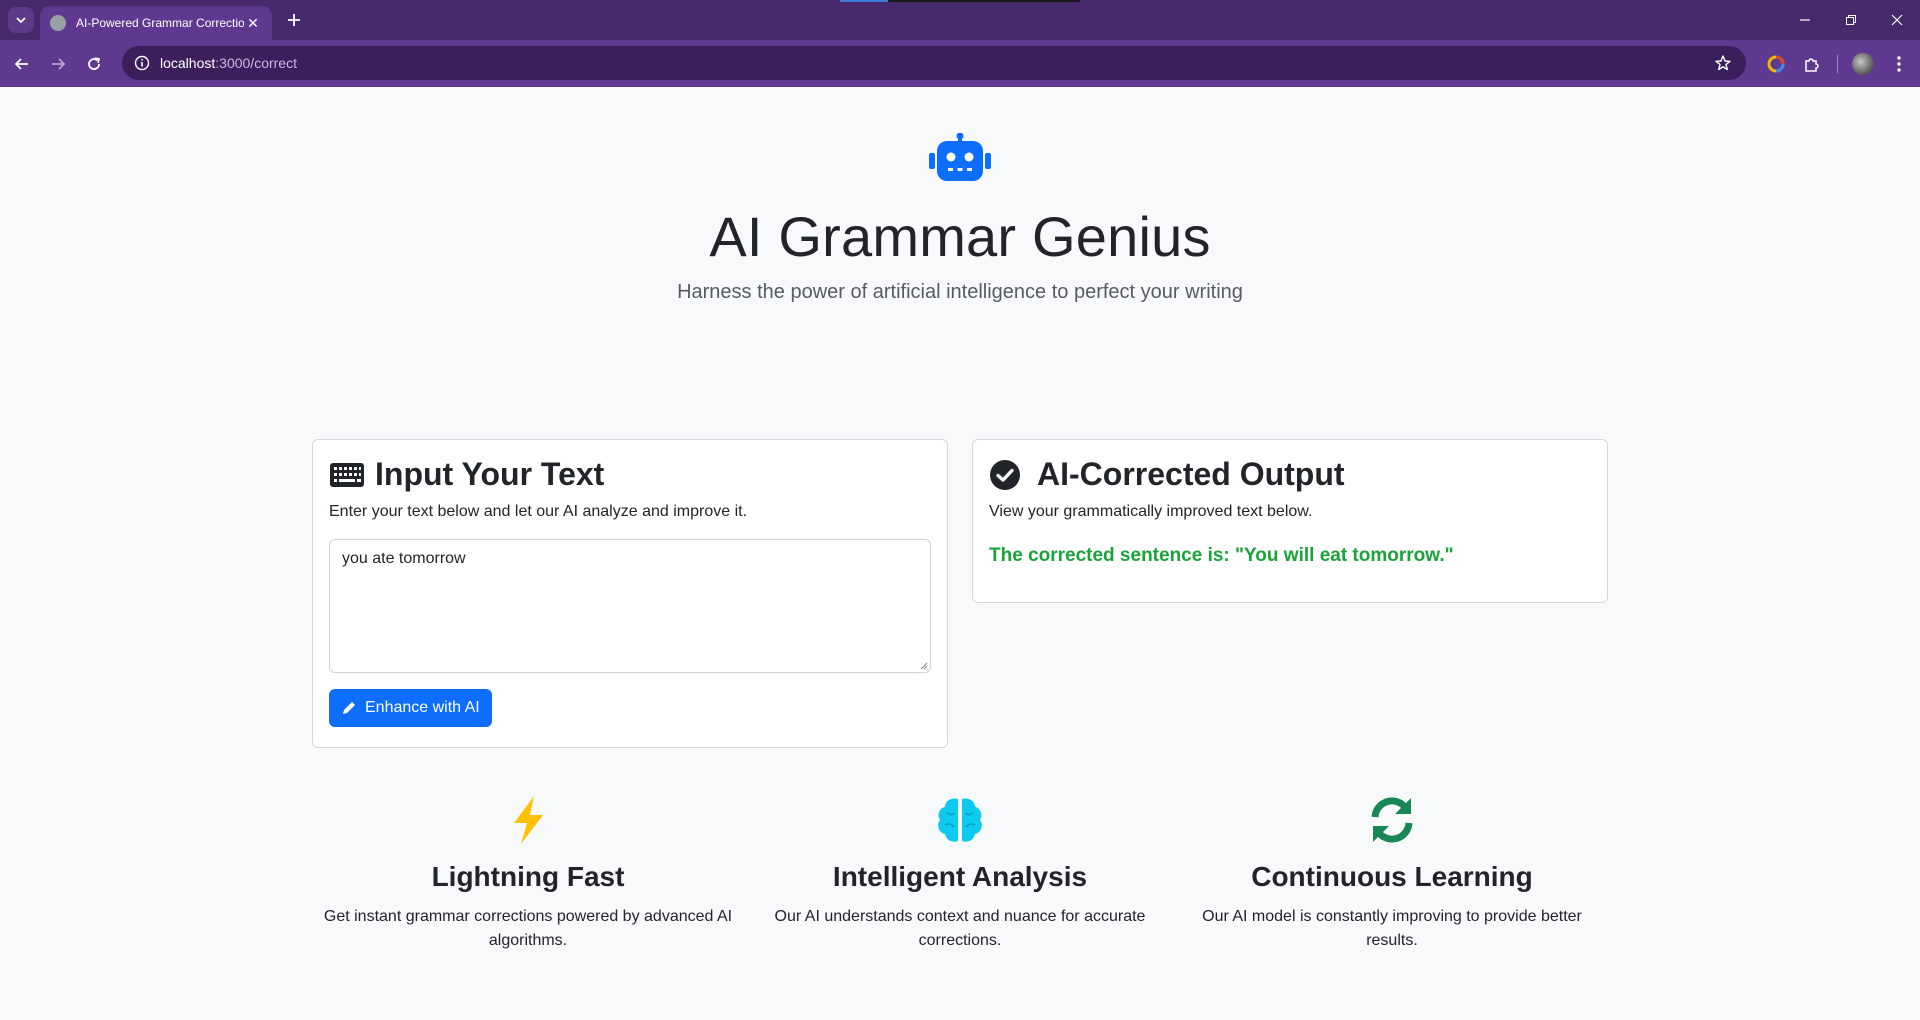 The height and width of the screenshot is (1020, 1920). Describe the element at coordinates (256, 63) in the screenshot. I see `url-path: :3000/correct` at that location.